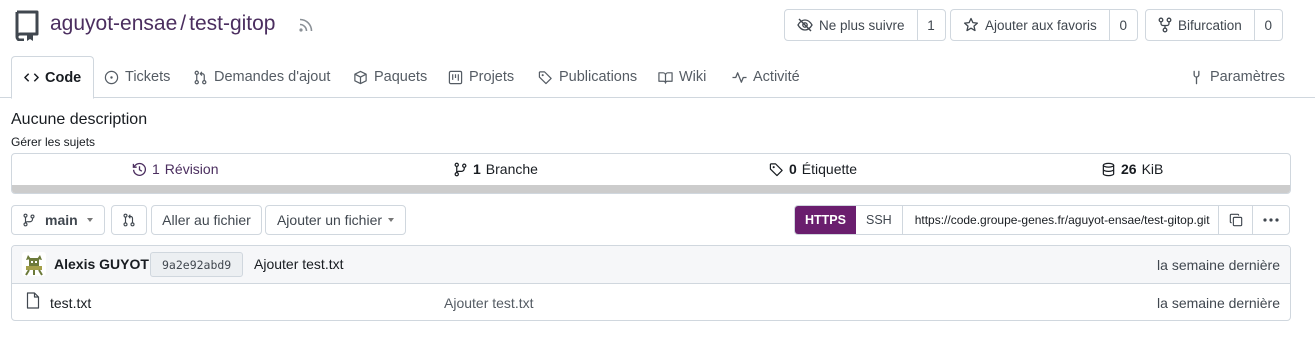 The height and width of the screenshot is (339, 1315). What do you see at coordinates (829, 169) in the screenshot?
I see `tags-label: Étiquette` at bounding box center [829, 169].